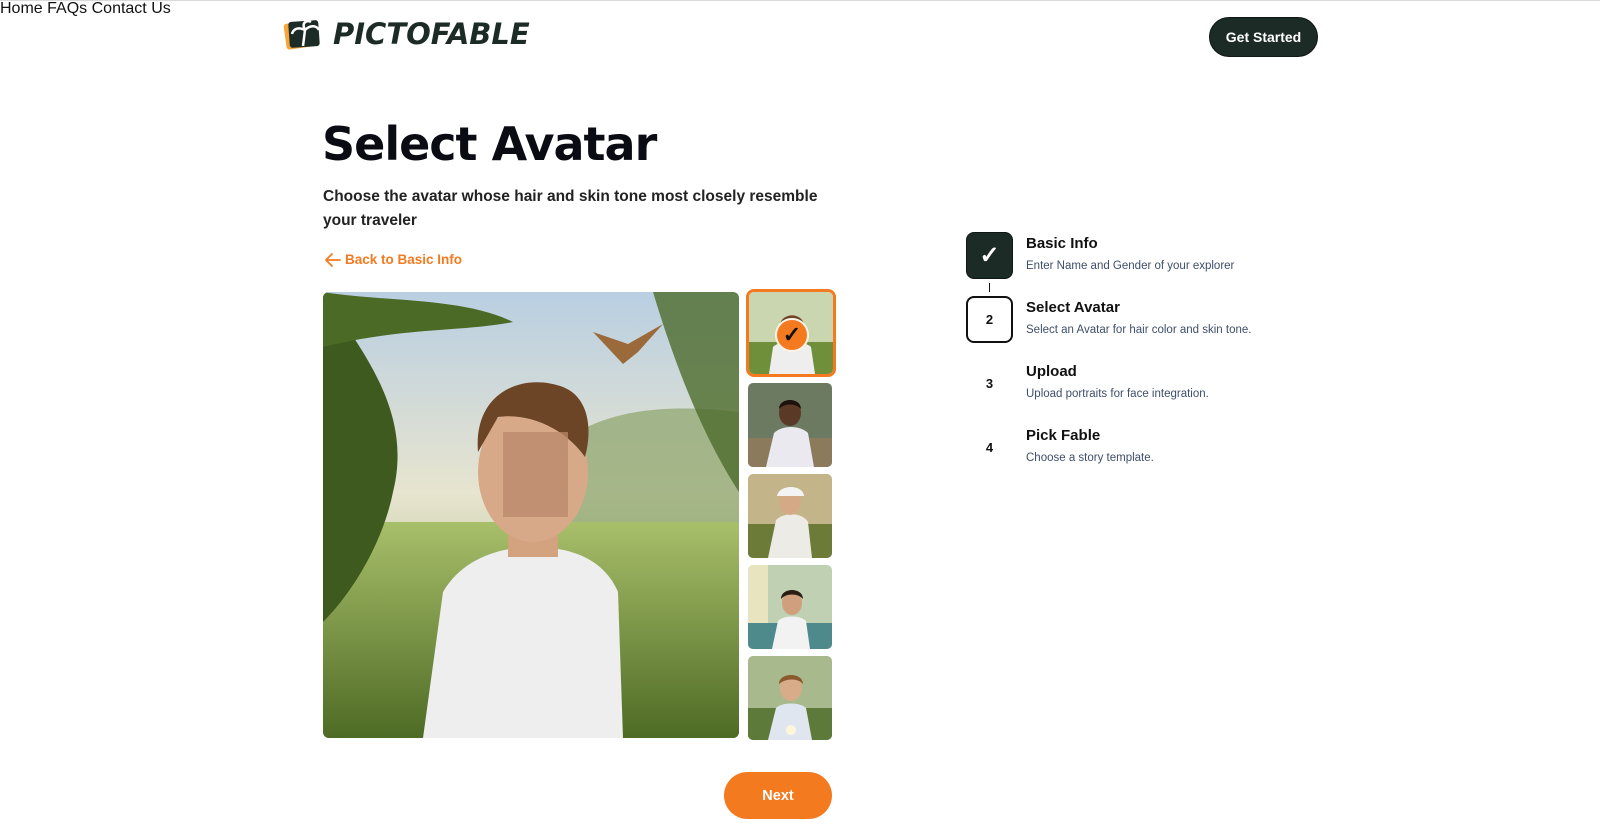 The image size is (1600, 829). Describe the element at coordinates (489, 144) in the screenshot. I see `page-title: Select Avatar` at that location.